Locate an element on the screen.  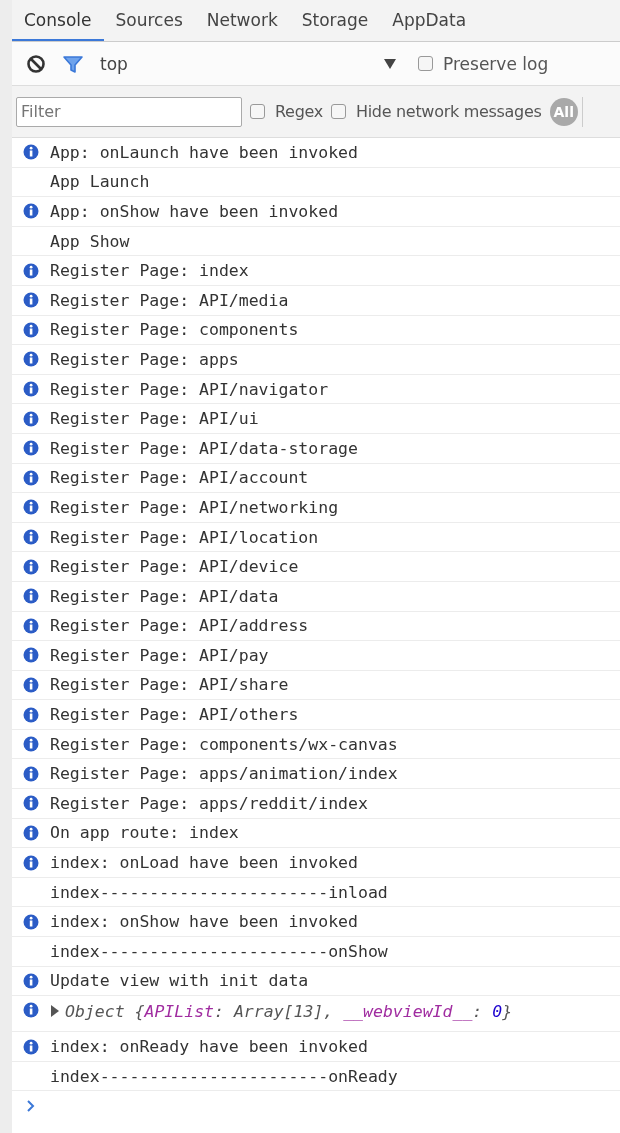
log-message: Register Page: API/media is located at coordinates (169, 300).